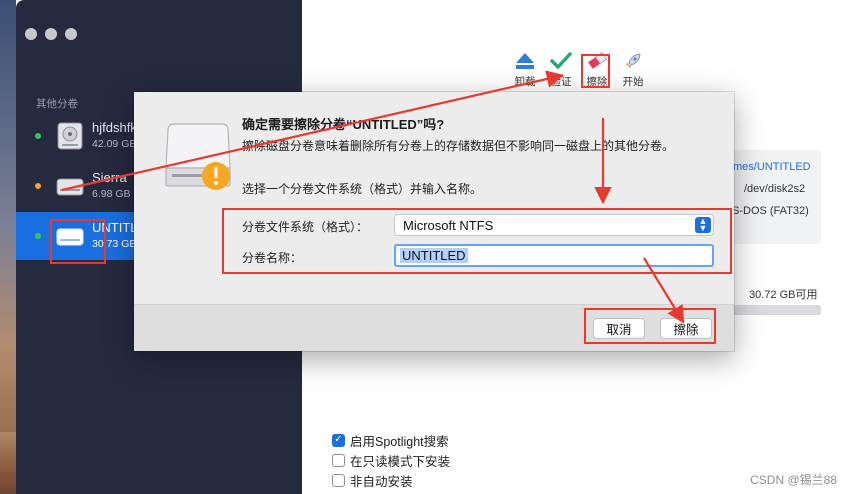  I want to click on annotation-box-form, so click(477, 241).